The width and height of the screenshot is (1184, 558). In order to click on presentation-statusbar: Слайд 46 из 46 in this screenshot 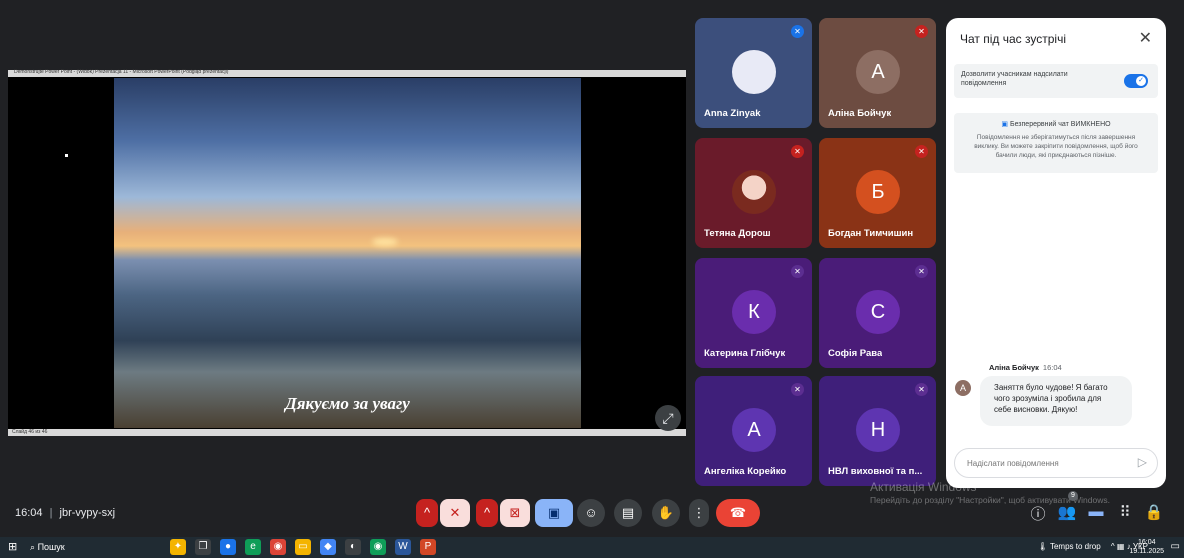, I will do `click(347, 432)`.